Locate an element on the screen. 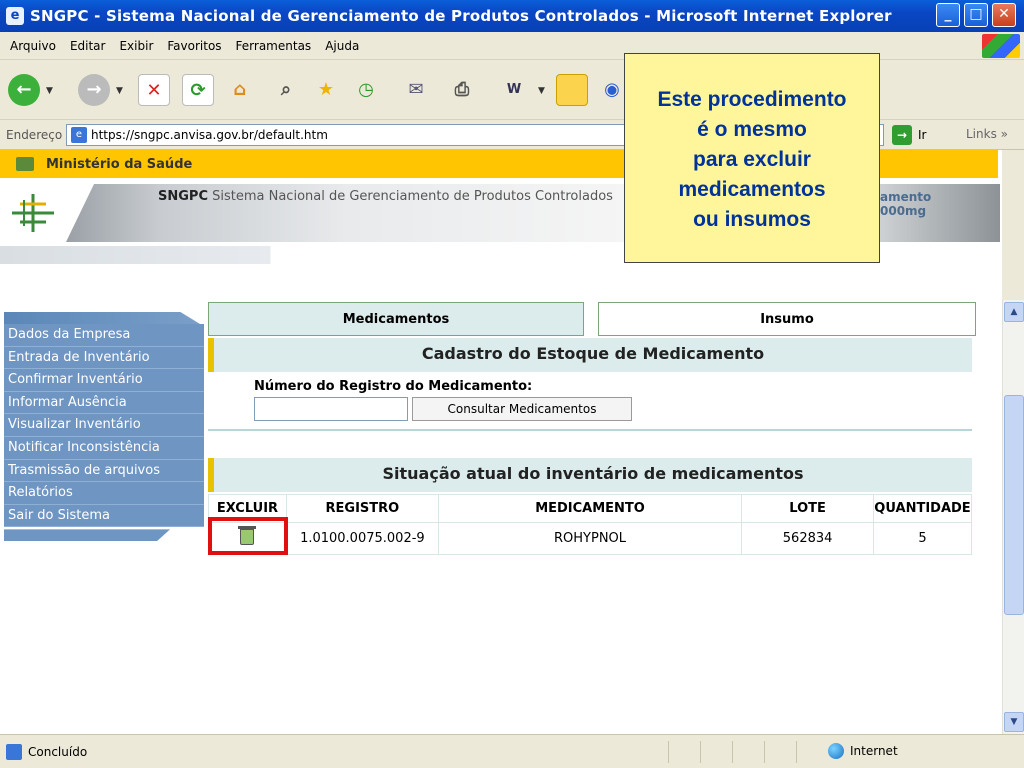 The width and height of the screenshot is (1024, 768). status-bar: Concluído Internet is located at coordinates (512, 751).